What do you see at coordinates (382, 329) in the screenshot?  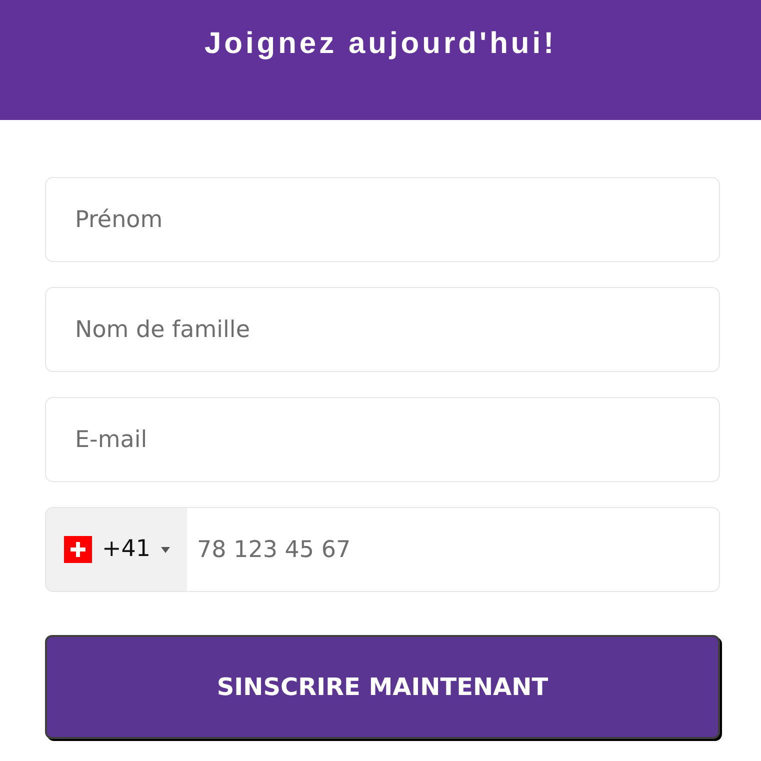 I see `input-field: Nom de famille` at bounding box center [382, 329].